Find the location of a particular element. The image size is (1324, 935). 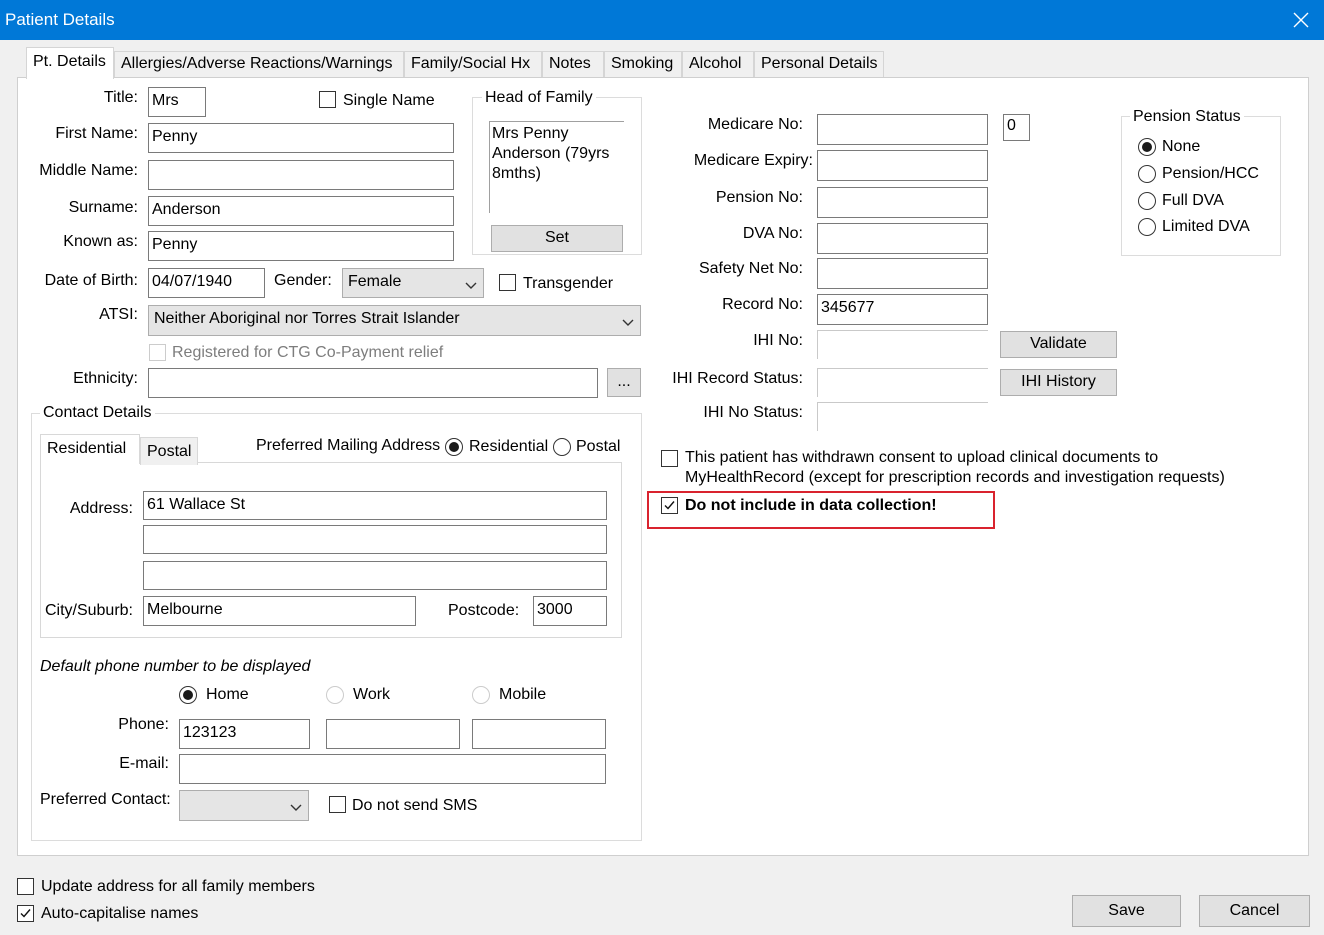

data-collection-checkbox is located at coordinates (669, 505).